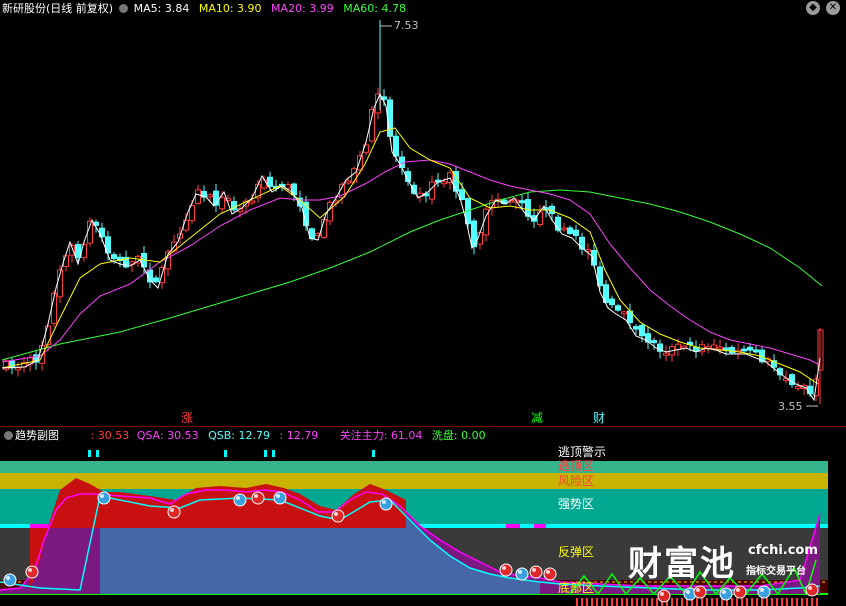 Image resolution: width=846 pixels, height=606 pixels. I want to click on ma60-value: 4.78, so click(393, 8).